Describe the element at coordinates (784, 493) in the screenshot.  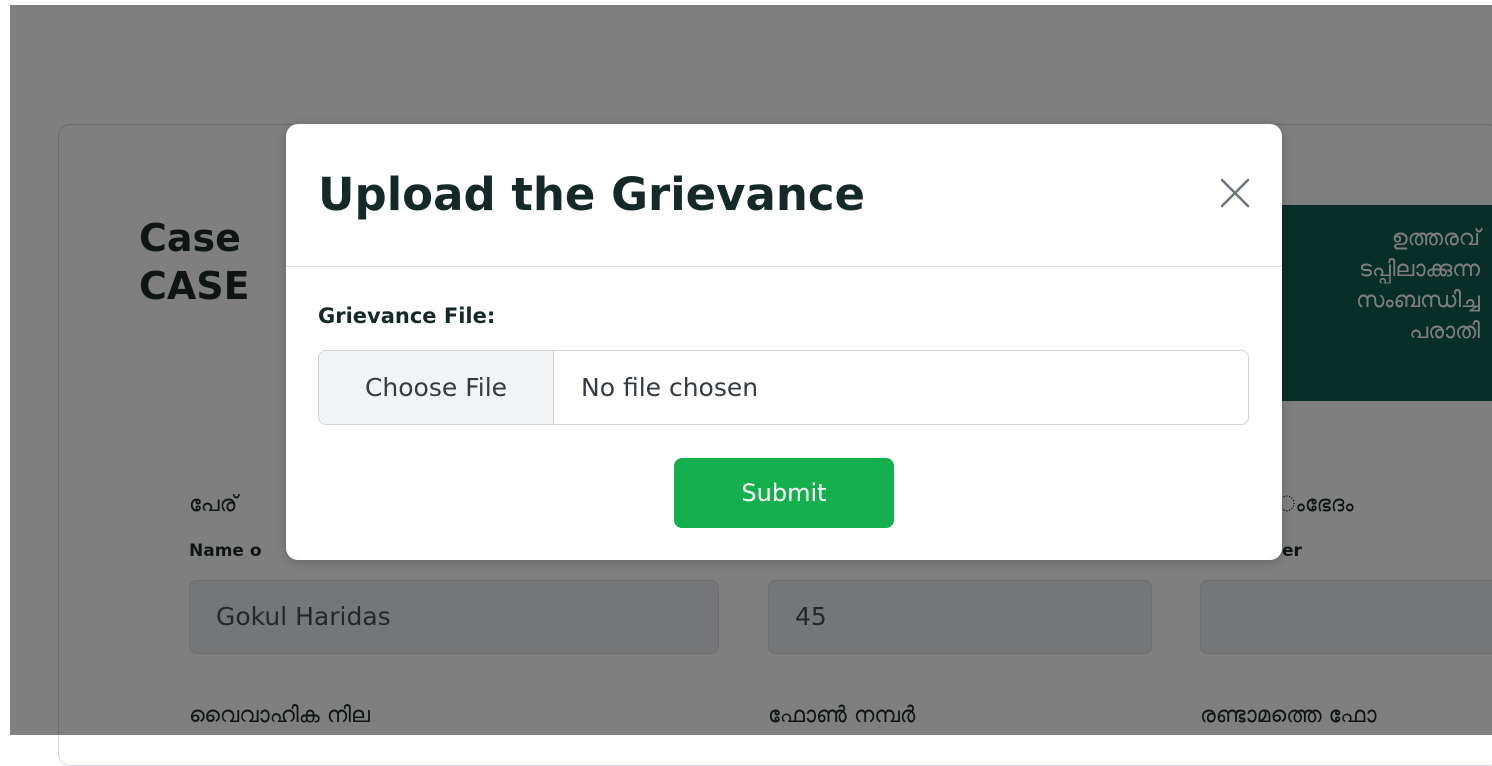
I see `submit-button: Submit` at that location.